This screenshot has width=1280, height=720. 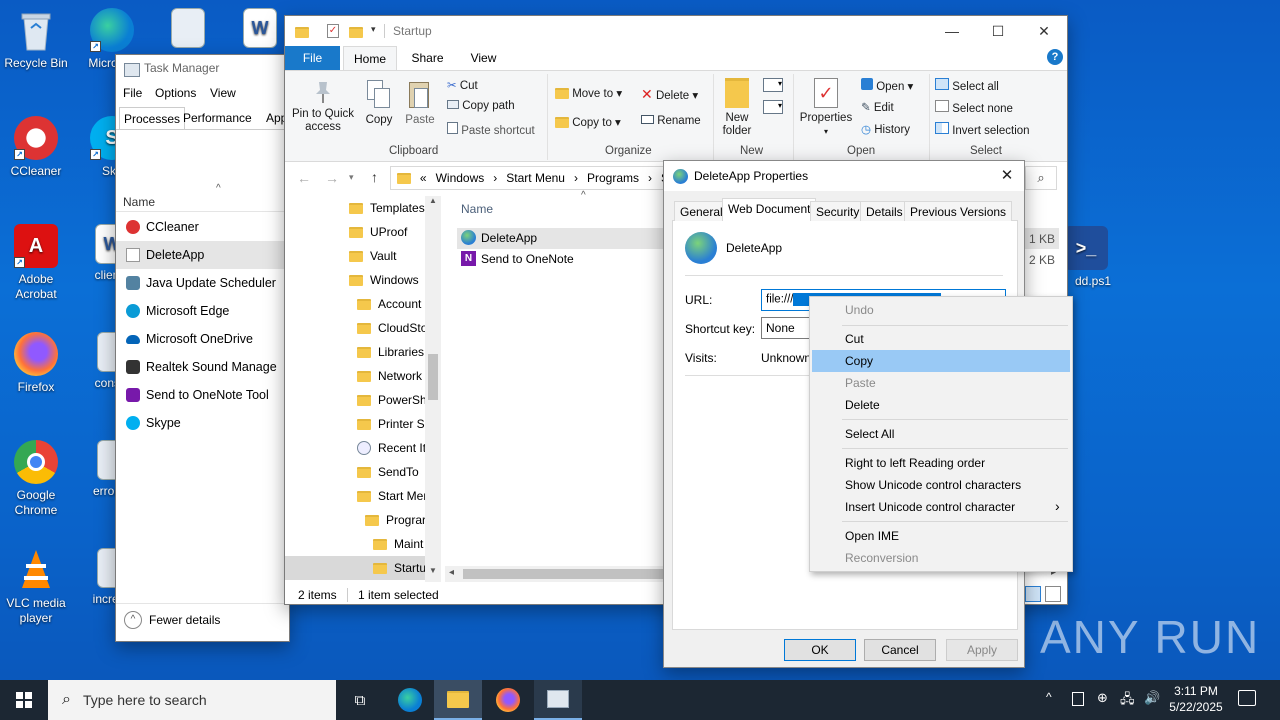 I want to click on rename-button: Rename, so click(x=671, y=121).